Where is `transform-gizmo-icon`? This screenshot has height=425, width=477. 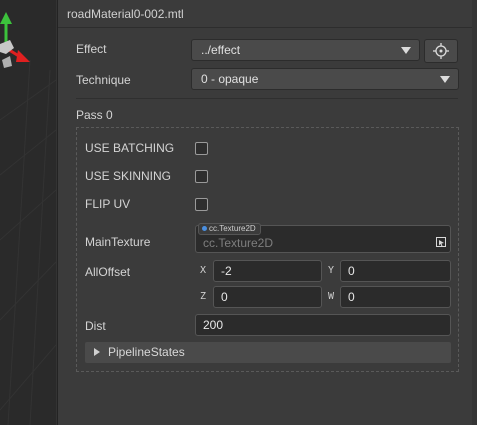 transform-gizmo-icon is located at coordinates (20, 43).